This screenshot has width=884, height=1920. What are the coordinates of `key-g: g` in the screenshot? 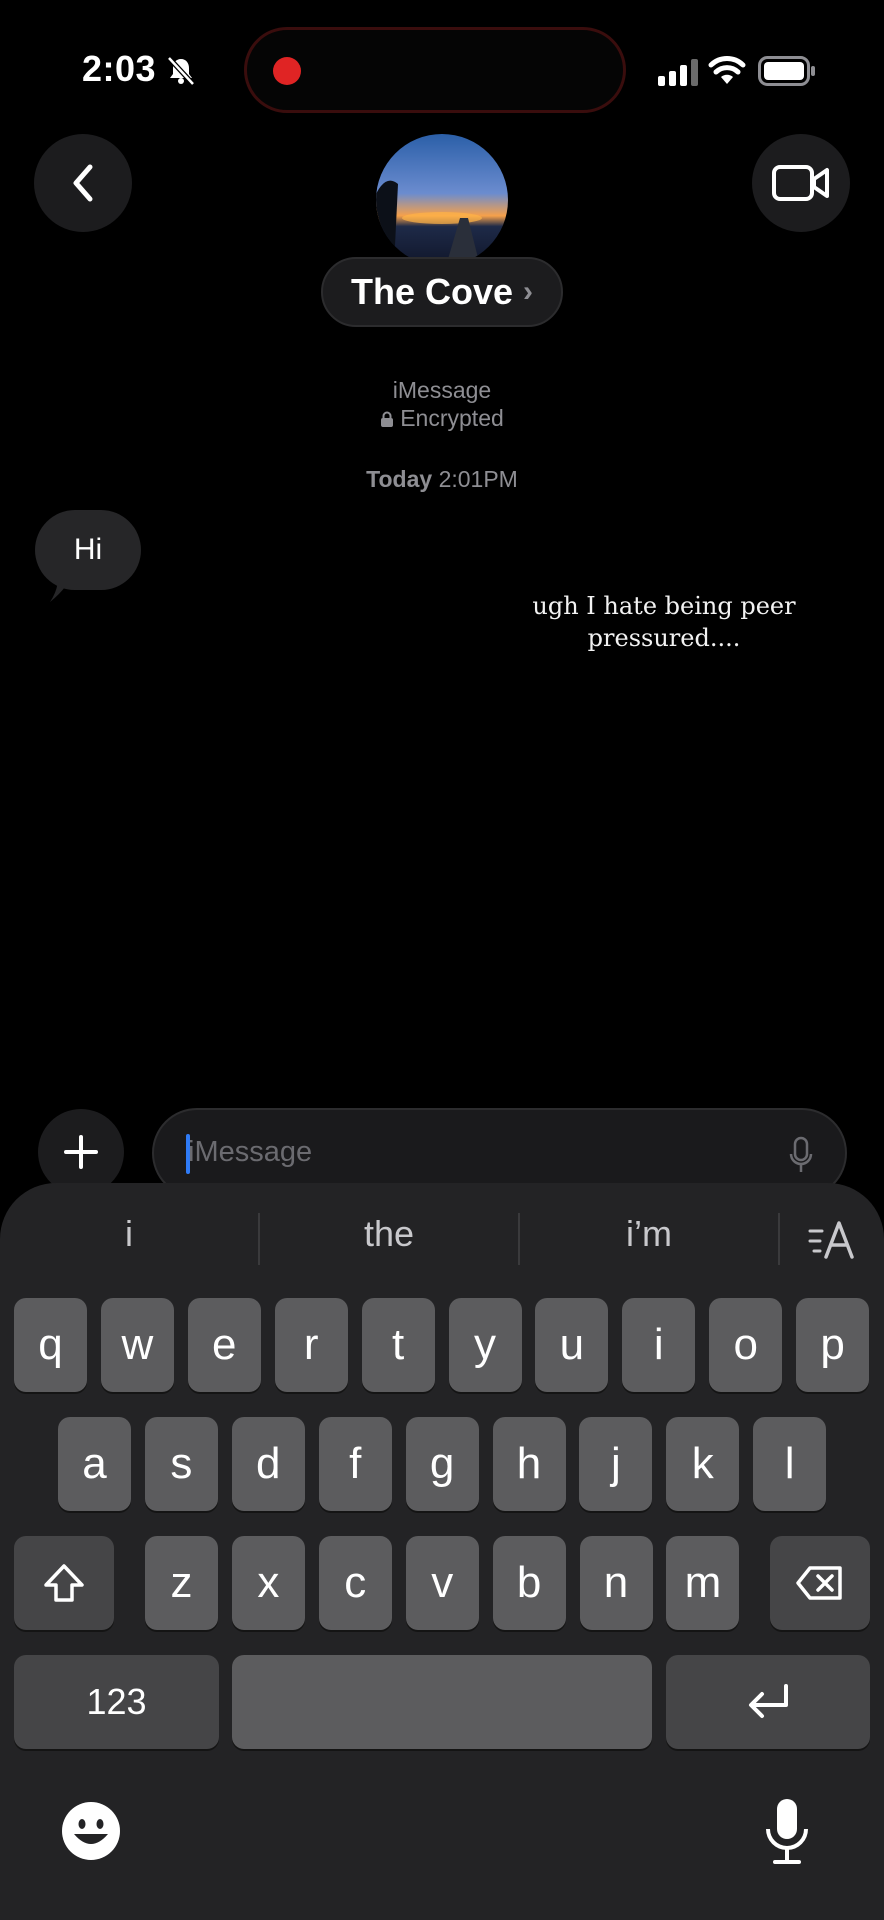 It's located at (442, 1464).